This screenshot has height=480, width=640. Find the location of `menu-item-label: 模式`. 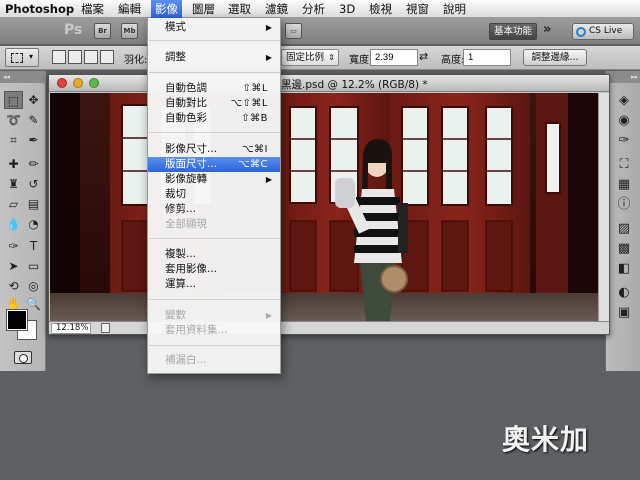

menu-item-label: 模式 is located at coordinates (175, 27).